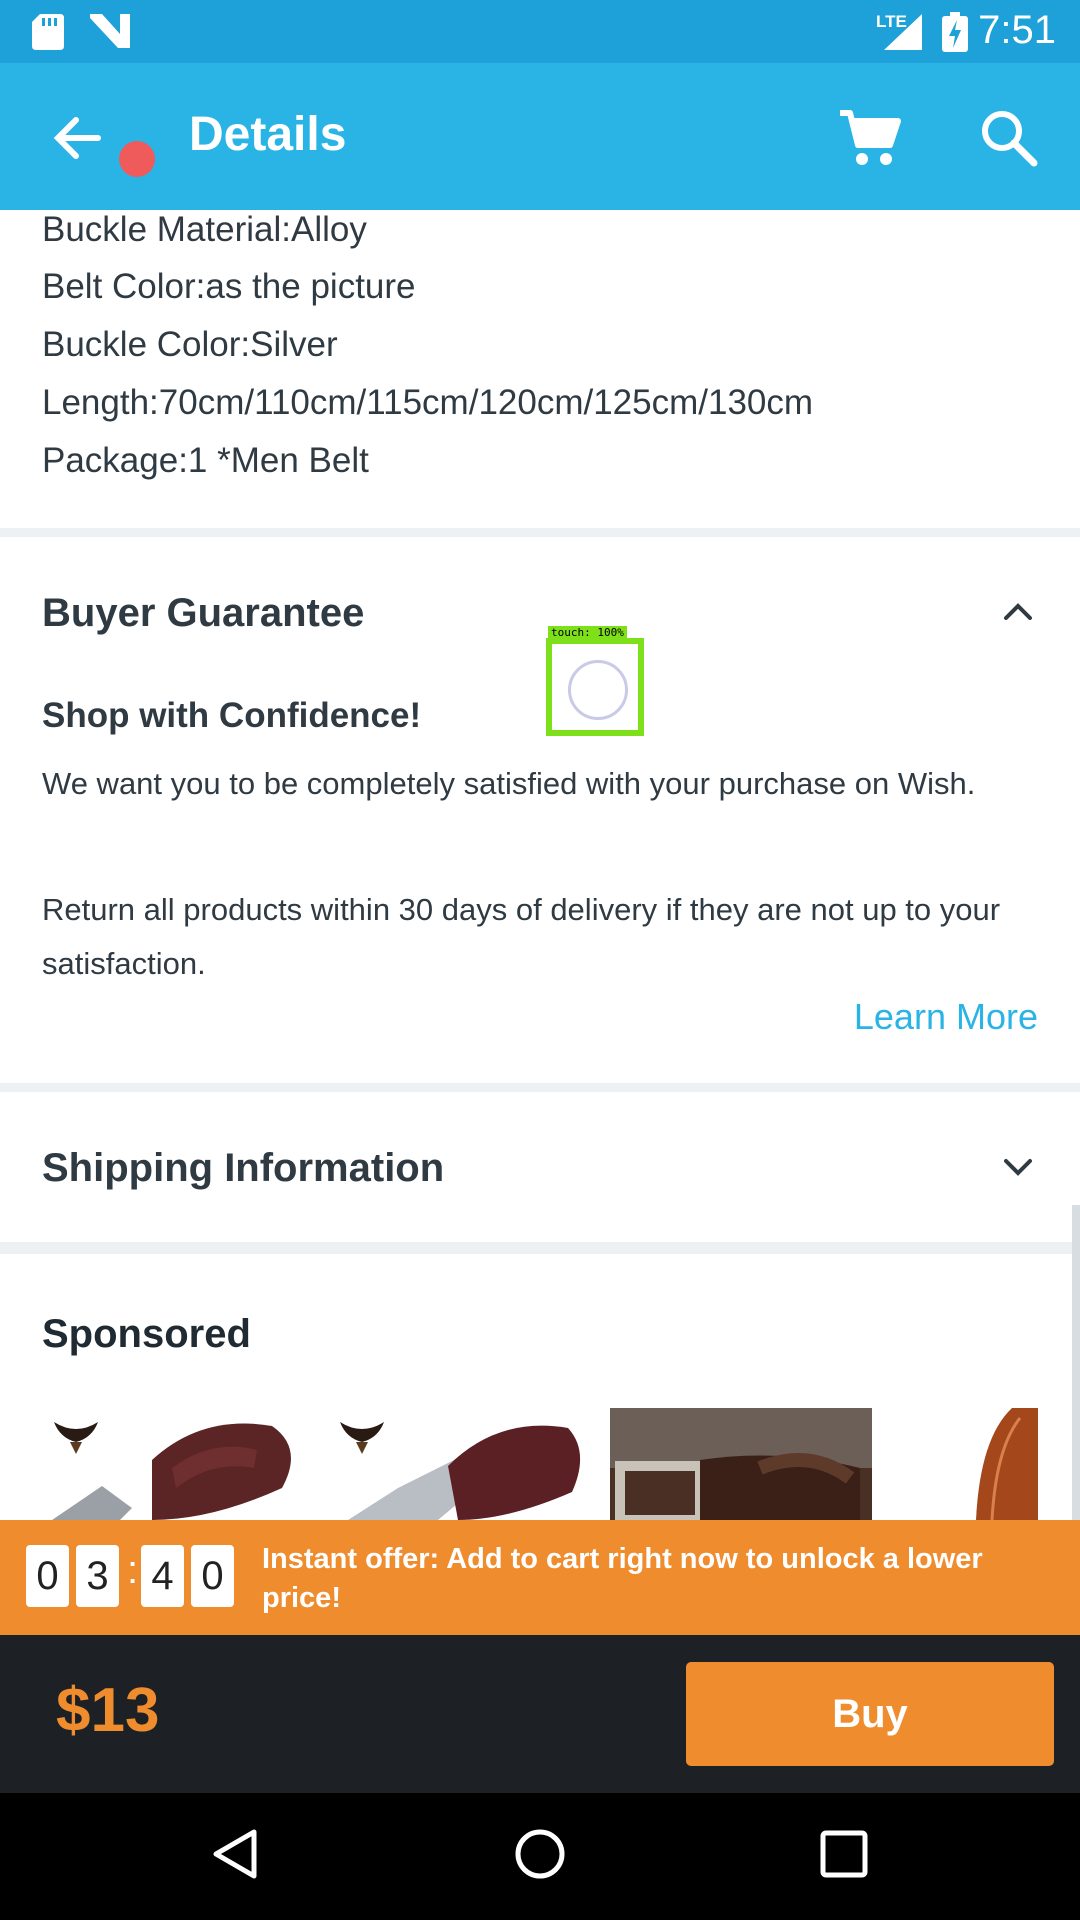 Image resolution: width=1080 pixels, height=1920 pixels. What do you see at coordinates (108, 1710) in the screenshot?
I see `price-label: $13` at bounding box center [108, 1710].